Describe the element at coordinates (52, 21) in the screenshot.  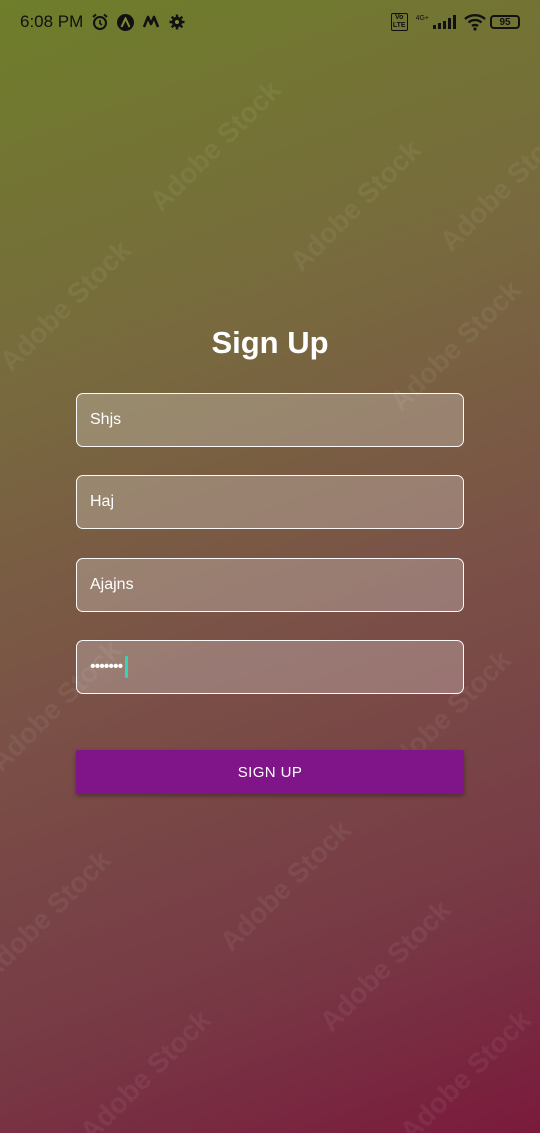
I see `status-time: 6:08 PM` at that location.